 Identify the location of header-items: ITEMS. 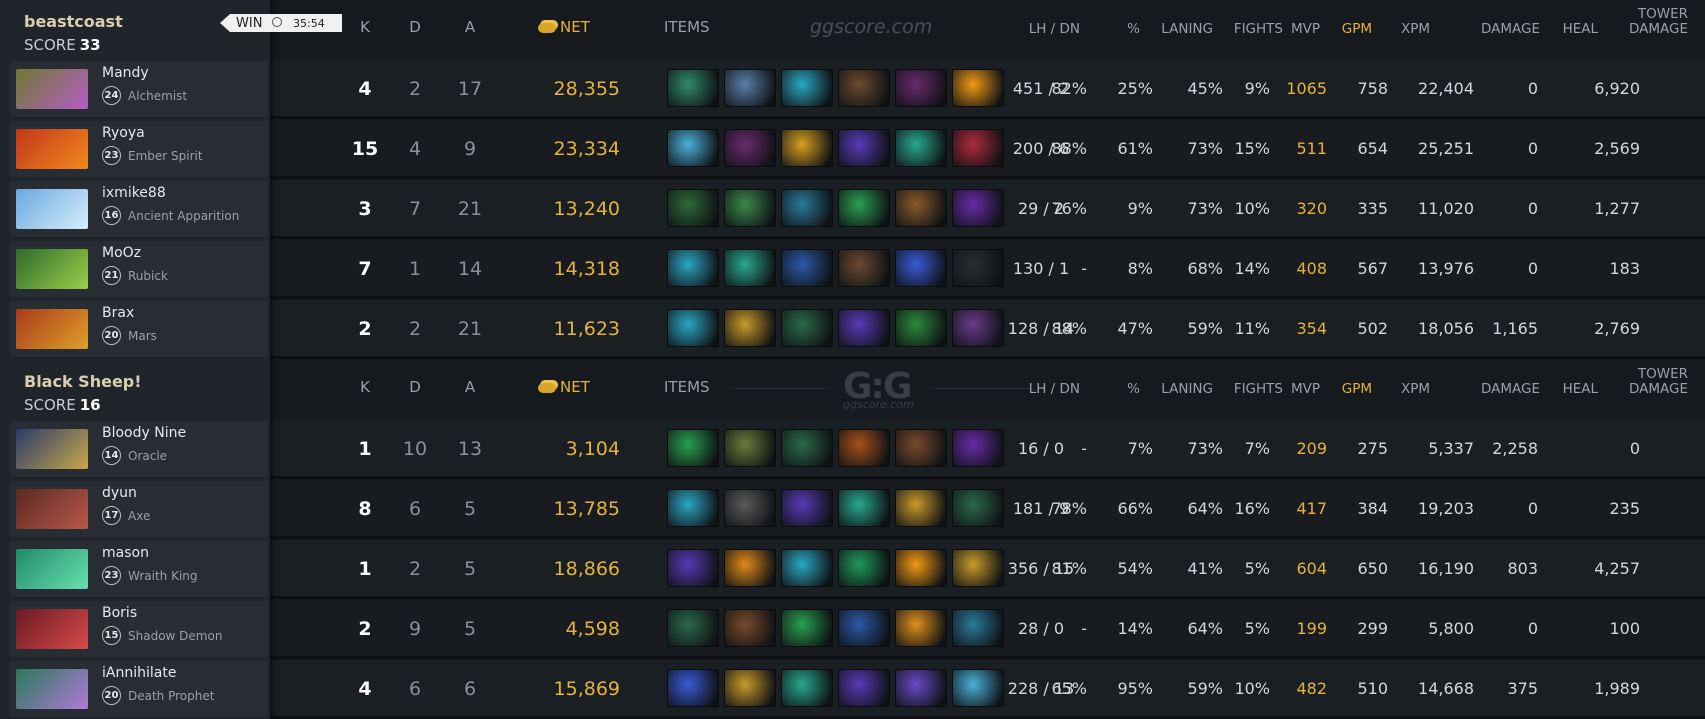
(687, 387).